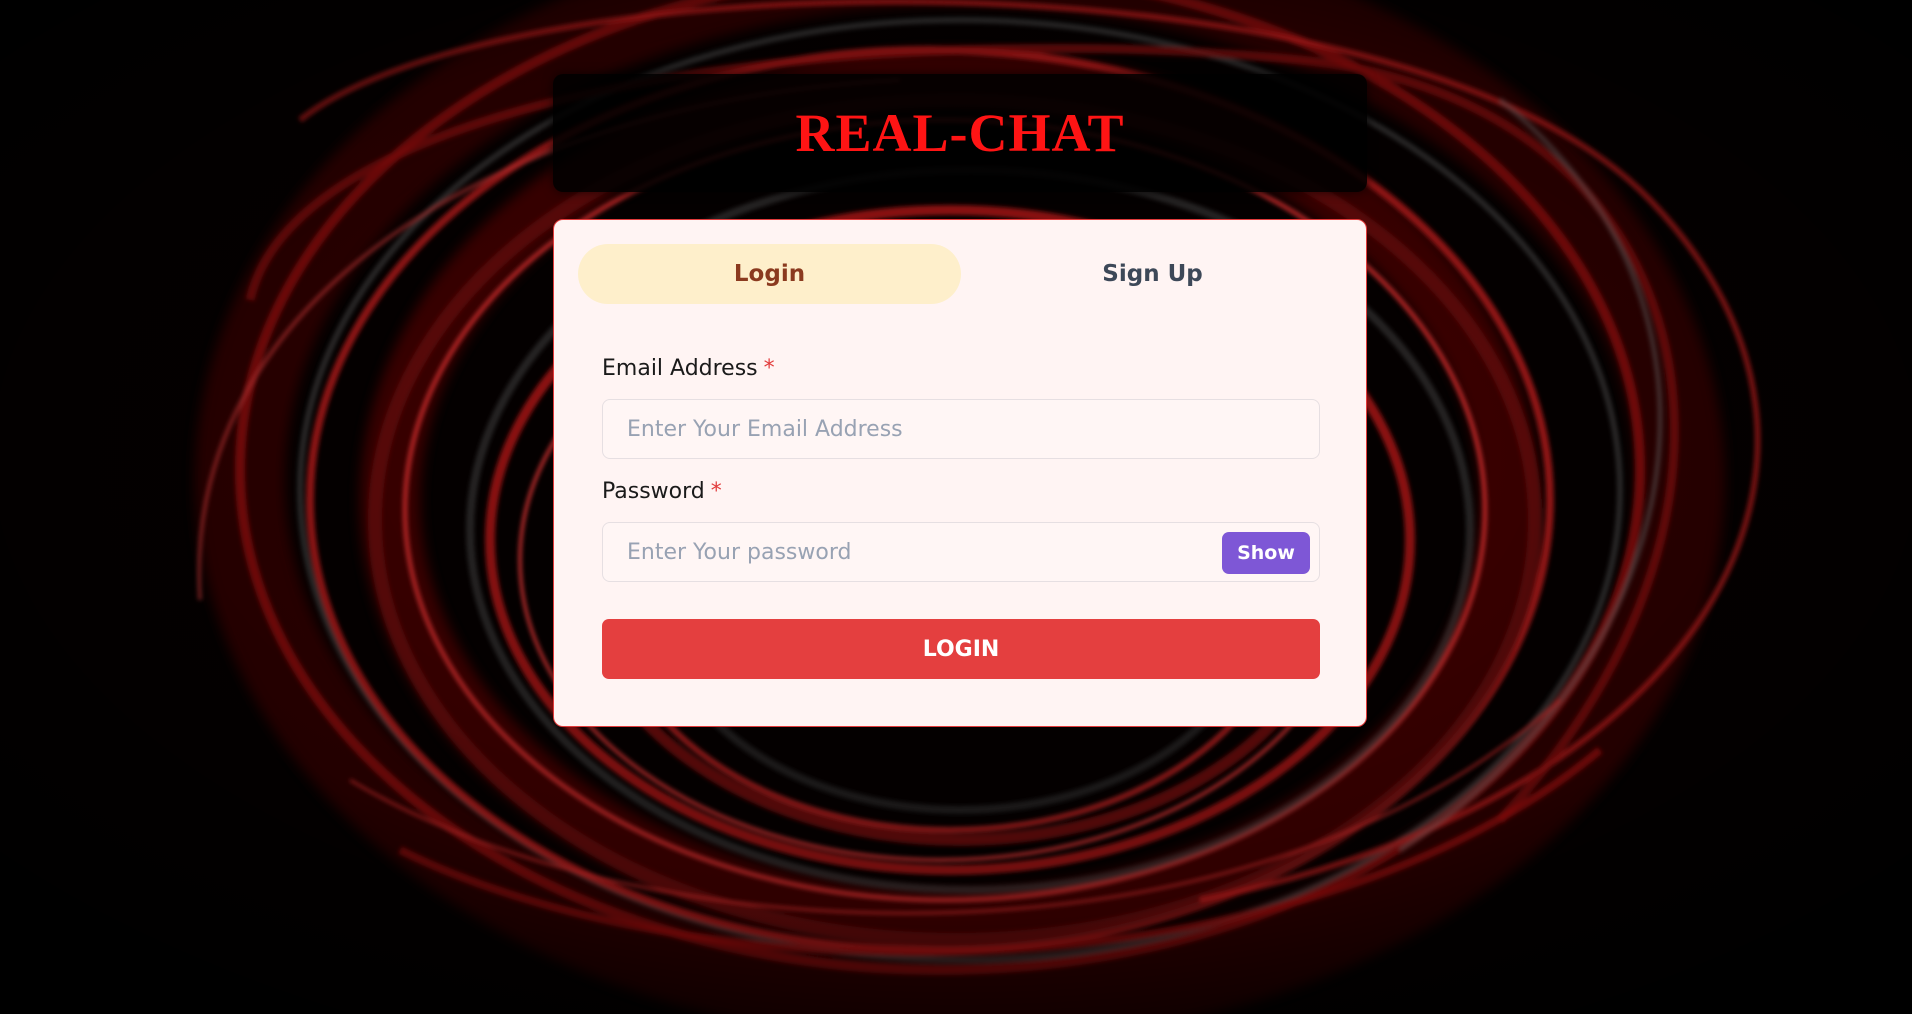 This screenshot has height=1014, width=1912. What do you see at coordinates (769, 368) in the screenshot?
I see `email-required-mark: *` at bounding box center [769, 368].